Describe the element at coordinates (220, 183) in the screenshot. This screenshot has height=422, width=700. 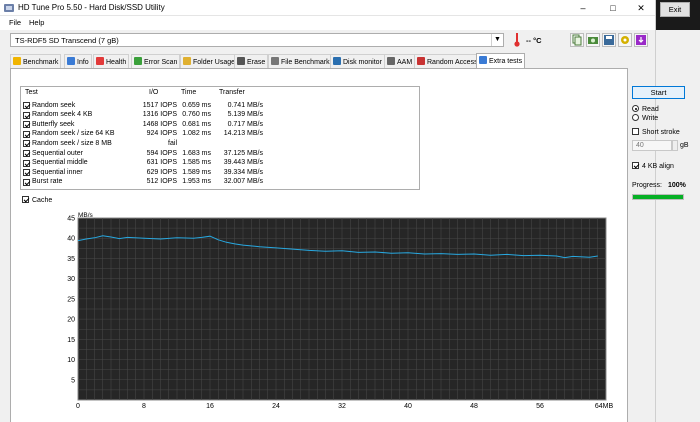
I see `table-row: Burst rate 512 IOPS 1.953 ms 32.007 MB/s` at that location.